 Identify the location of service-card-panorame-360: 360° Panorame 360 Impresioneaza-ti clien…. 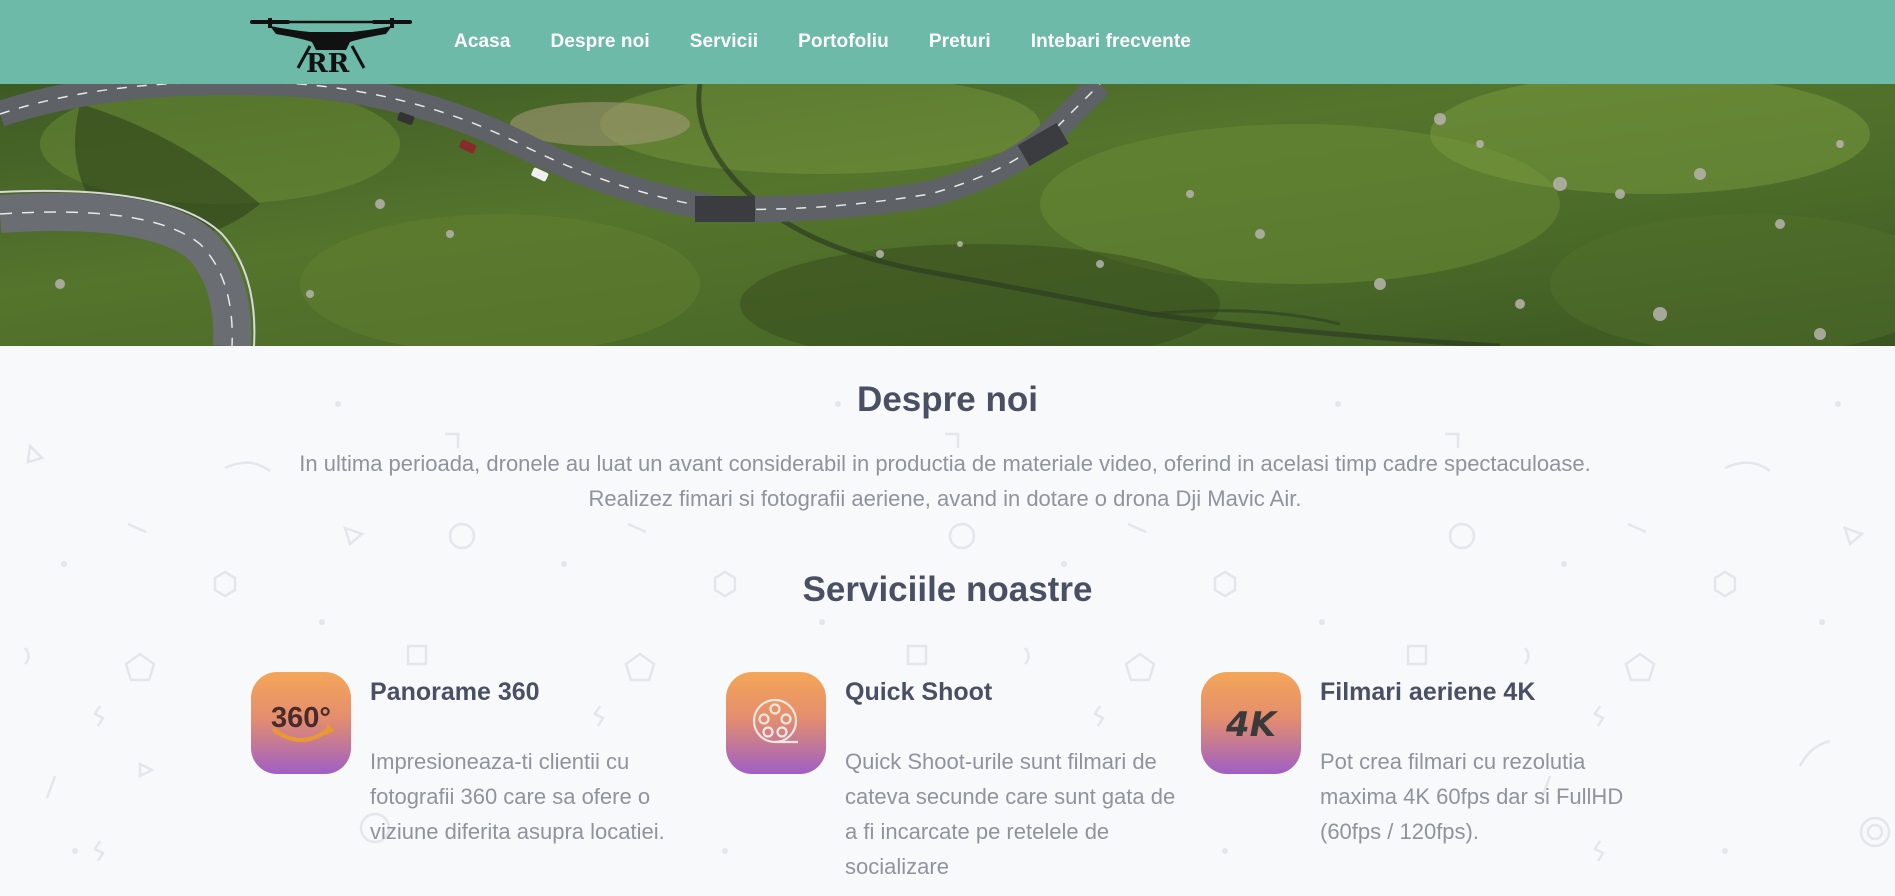
(481, 782).